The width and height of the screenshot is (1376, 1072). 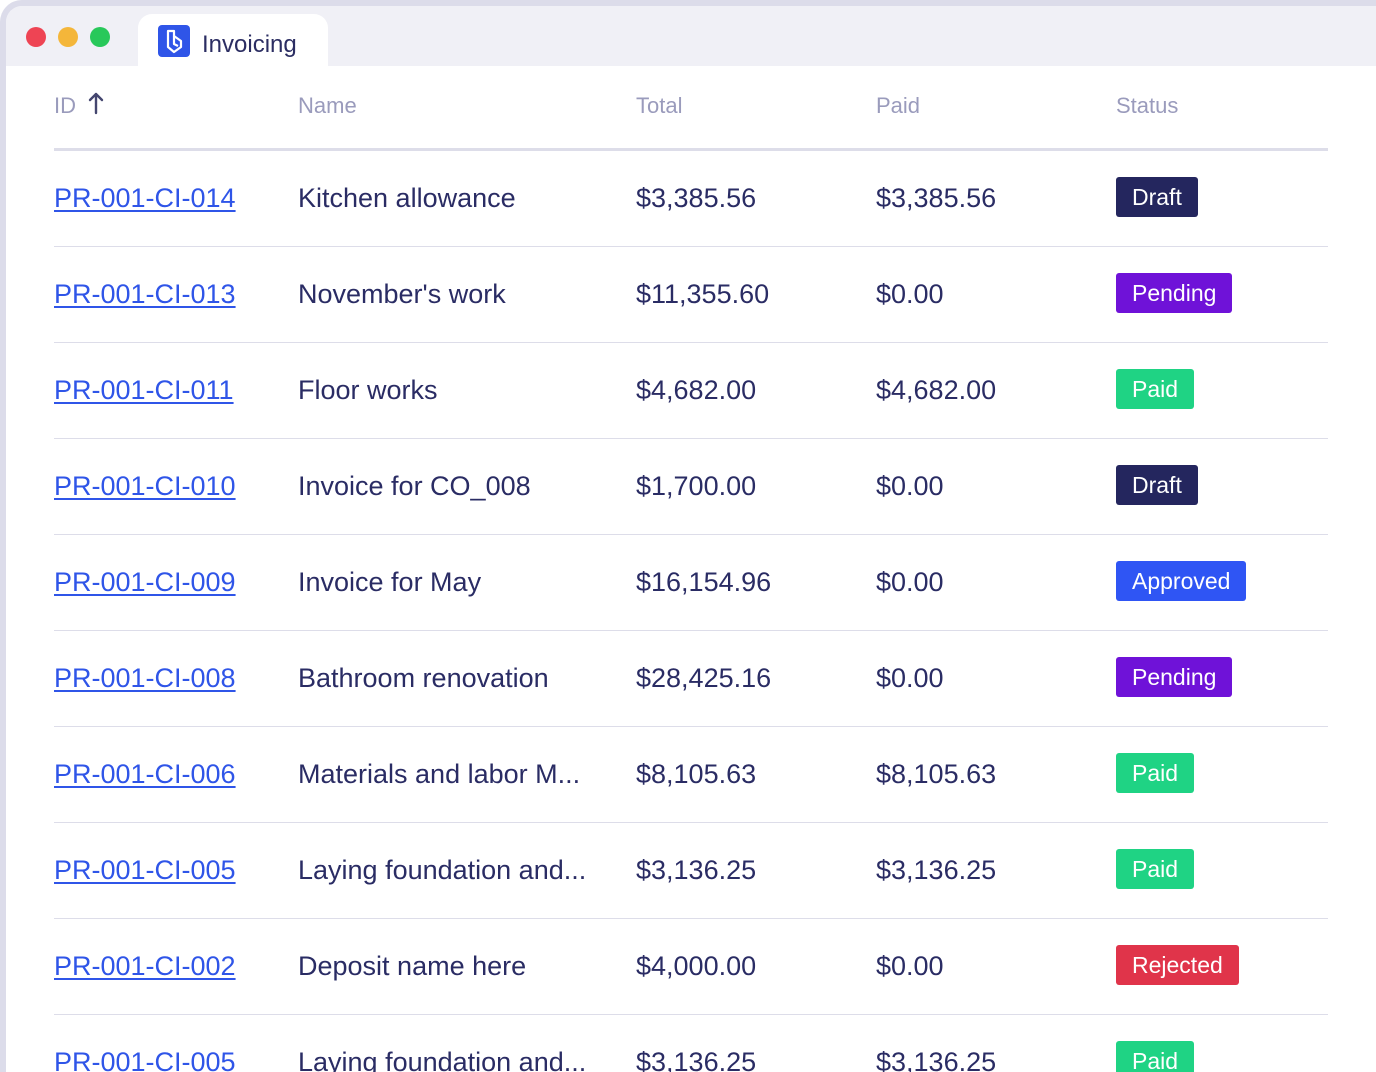 What do you see at coordinates (249, 44) in the screenshot?
I see `tab-title: Invoicing` at bounding box center [249, 44].